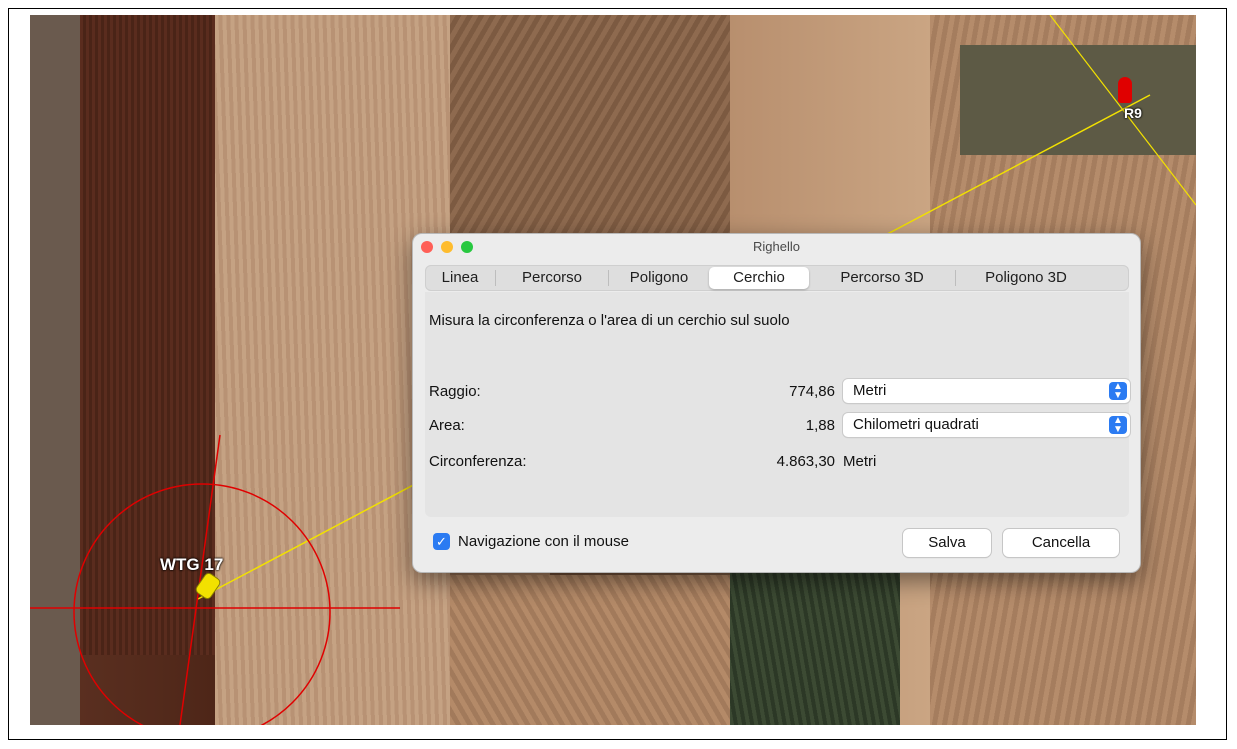 This screenshot has width=1237, height=749. What do you see at coordinates (947, 543) in the screenshot?
I see `save-button: Salva` at bounding box center [947, 543].